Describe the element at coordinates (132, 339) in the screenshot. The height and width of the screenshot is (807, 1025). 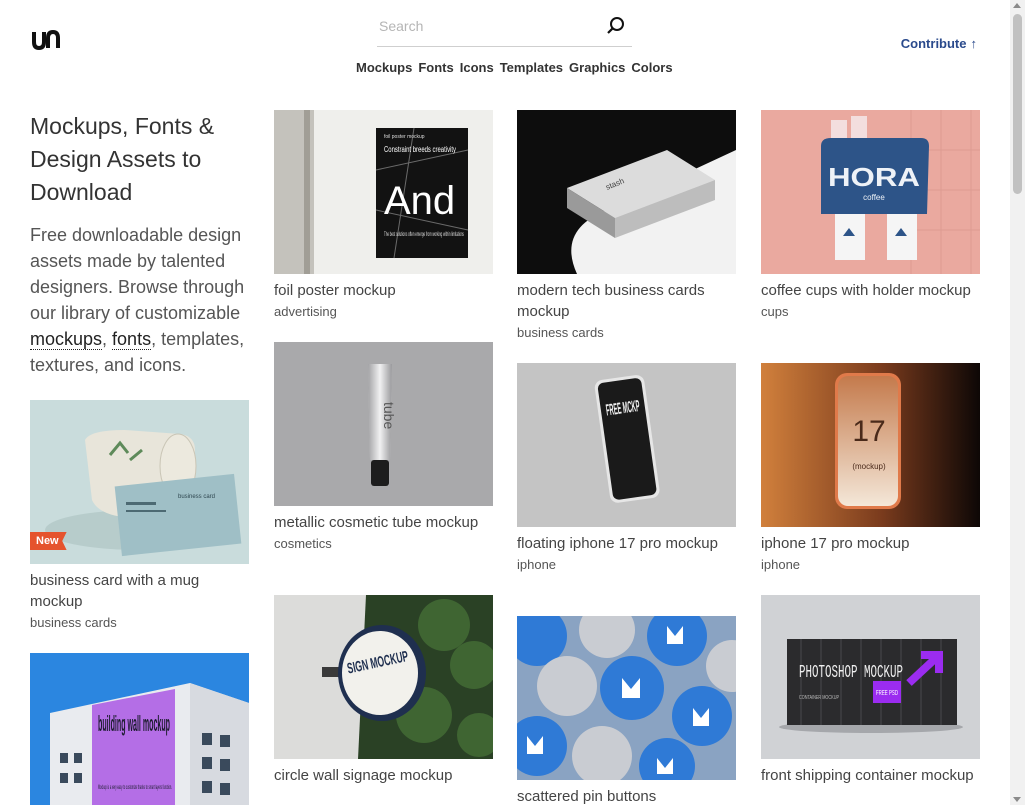
I see `fonts-link: fonts` at that location.